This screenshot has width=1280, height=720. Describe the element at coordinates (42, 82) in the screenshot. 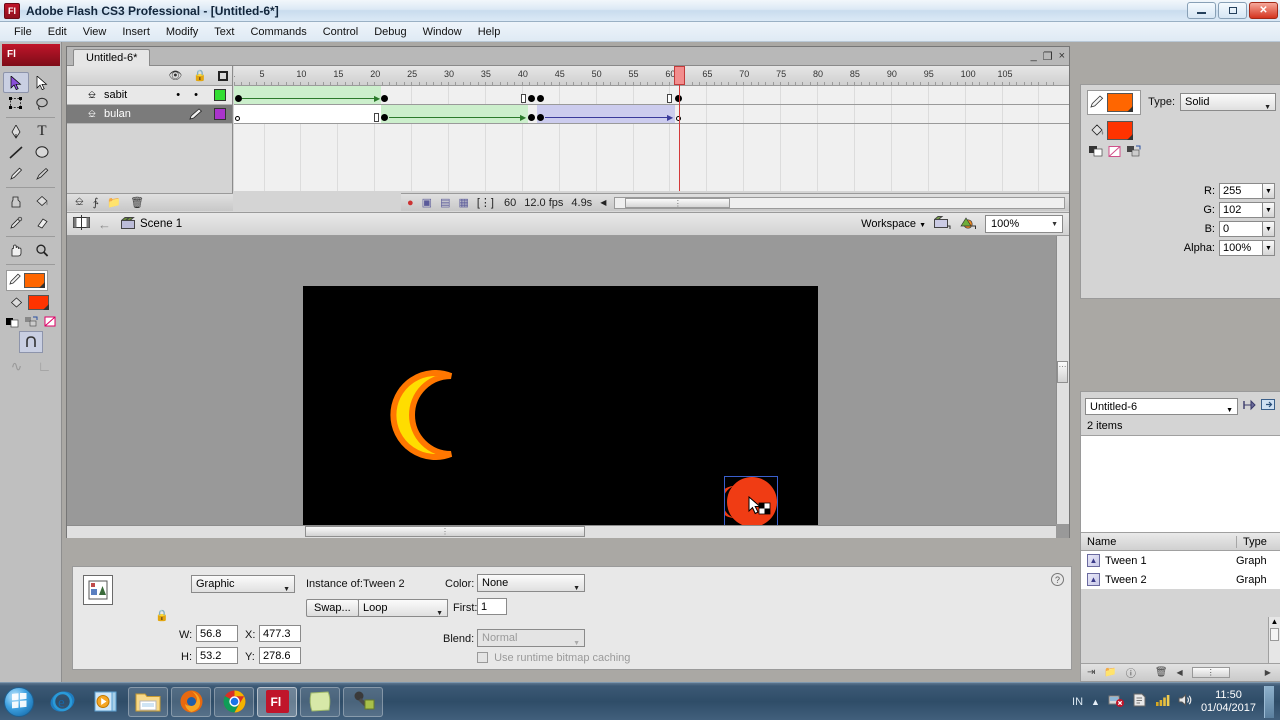

I see `subselection-tool` at that location.